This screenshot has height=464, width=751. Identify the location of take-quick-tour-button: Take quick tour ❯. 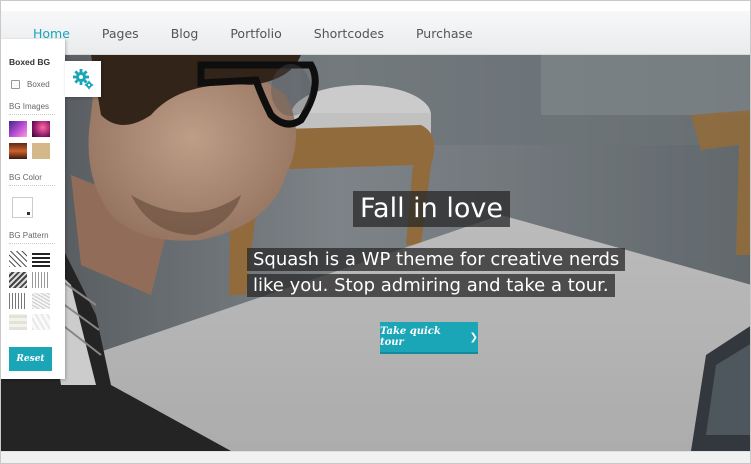
(429, 338).